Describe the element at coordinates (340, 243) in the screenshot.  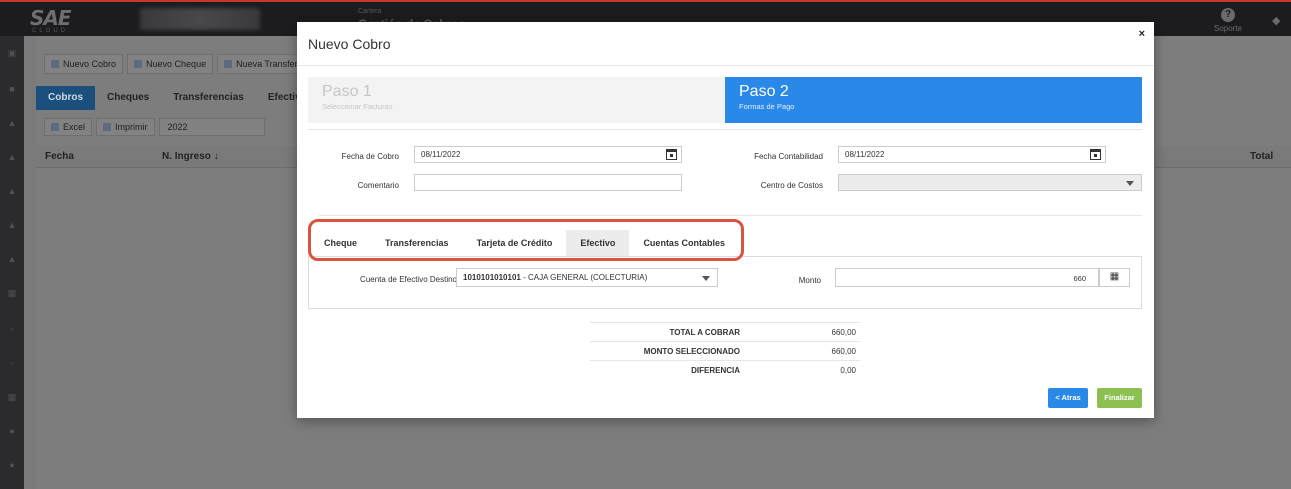
I see `tab-cheque: Cheque` at that location.